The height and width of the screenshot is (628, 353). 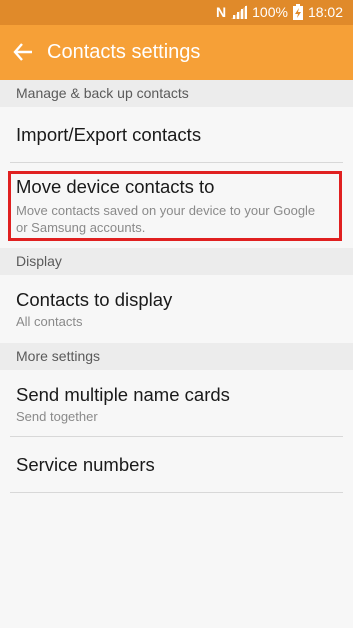 I want to click on import-export-contacts-item: Import/Export contacts, so click(x=176, y=134).